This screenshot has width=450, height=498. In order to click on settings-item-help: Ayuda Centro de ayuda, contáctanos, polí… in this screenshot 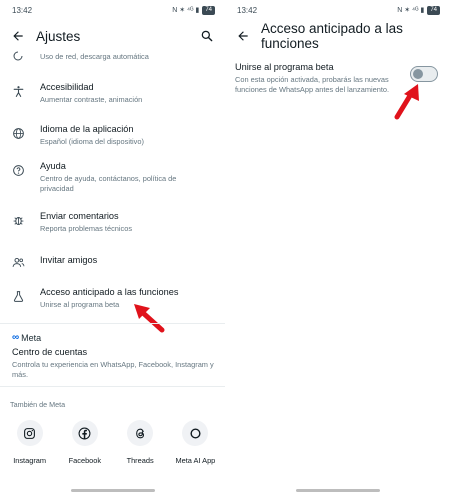, I will do `click(112, 177)`.